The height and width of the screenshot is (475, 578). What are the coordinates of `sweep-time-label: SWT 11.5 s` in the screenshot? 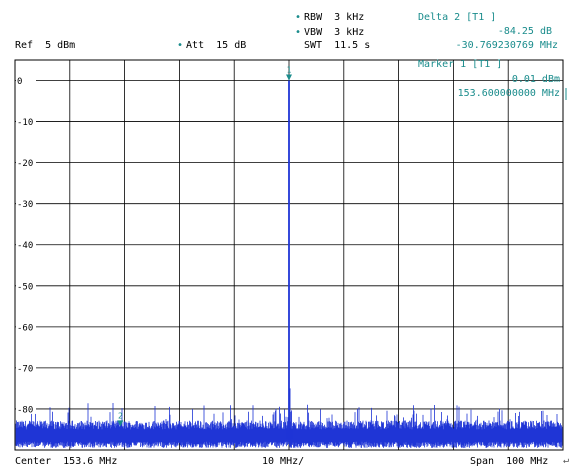 It's located at (337, 45).